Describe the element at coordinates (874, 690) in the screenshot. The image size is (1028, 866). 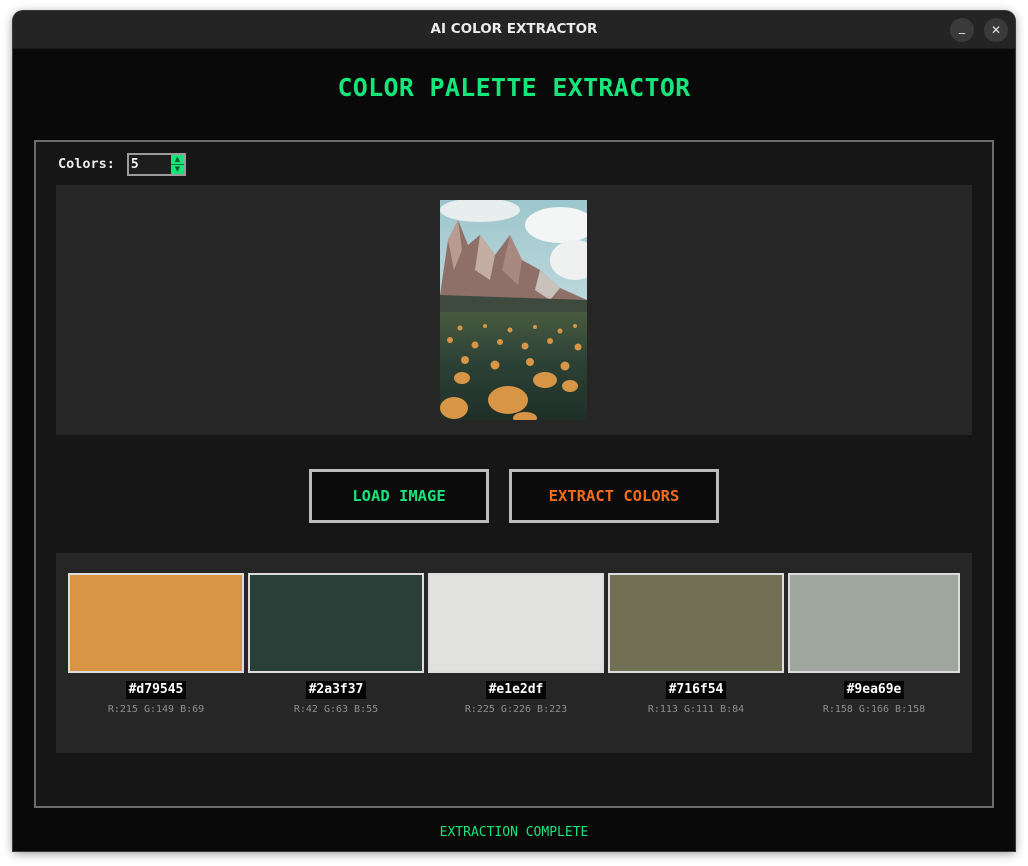
I see `hex-label: #9ea69e` at that location.